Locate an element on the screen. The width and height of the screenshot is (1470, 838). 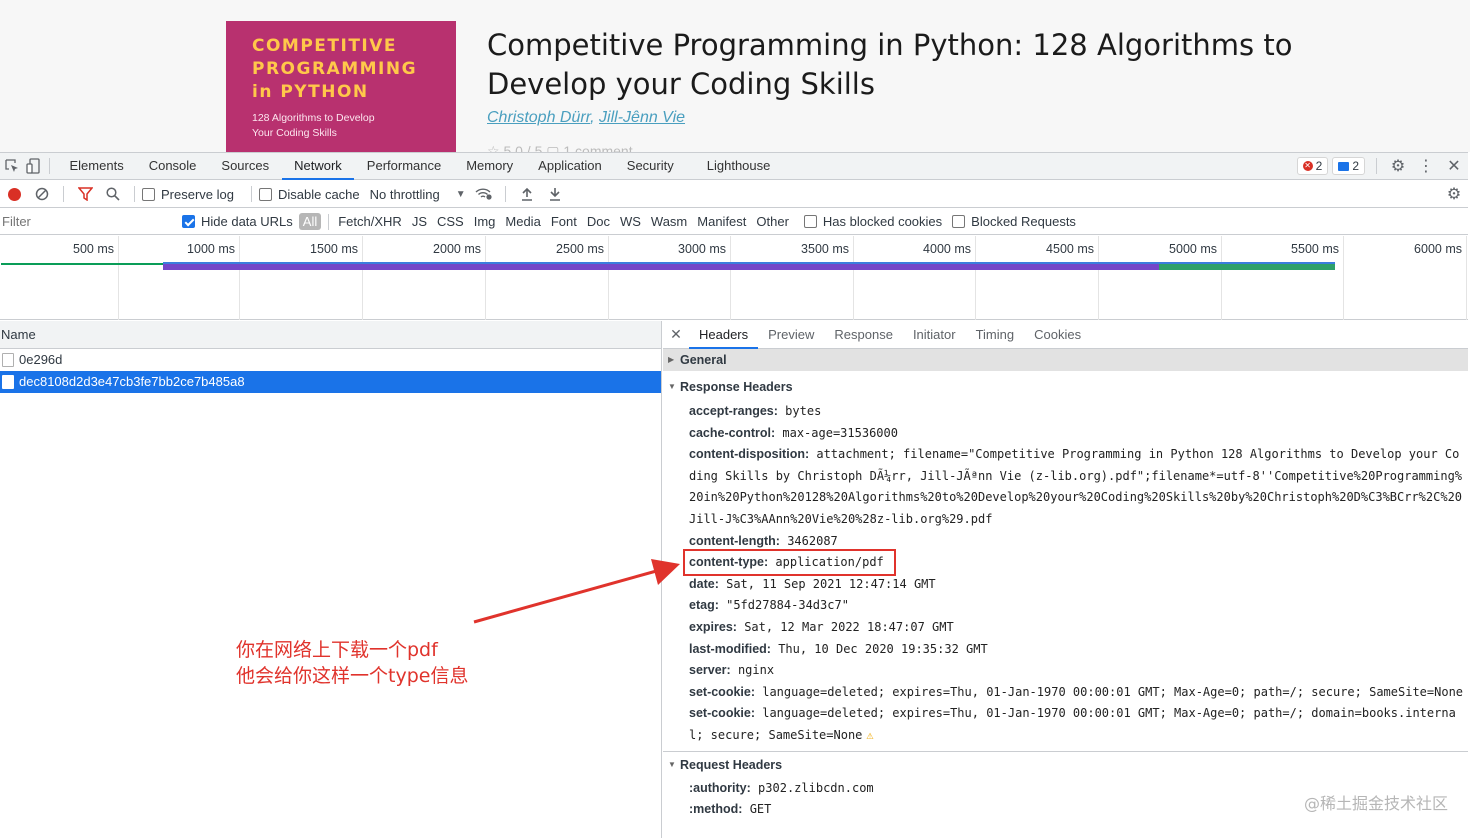
clear-icon is located at coordinates (42, 194).